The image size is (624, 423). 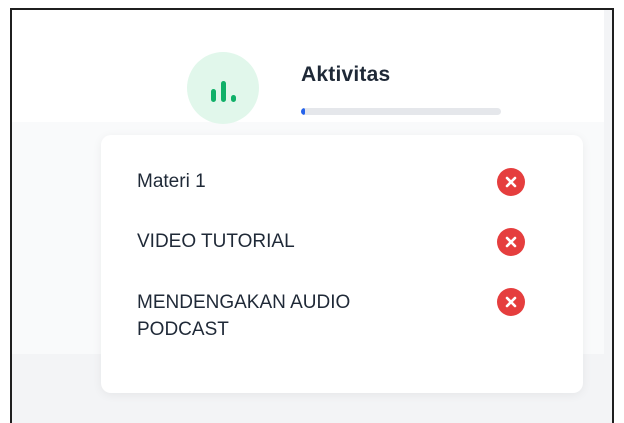 What do you see at coordinates (608, 216) in the screenshot?
I see `scrollbar-track` at bounding box center [608, 216].